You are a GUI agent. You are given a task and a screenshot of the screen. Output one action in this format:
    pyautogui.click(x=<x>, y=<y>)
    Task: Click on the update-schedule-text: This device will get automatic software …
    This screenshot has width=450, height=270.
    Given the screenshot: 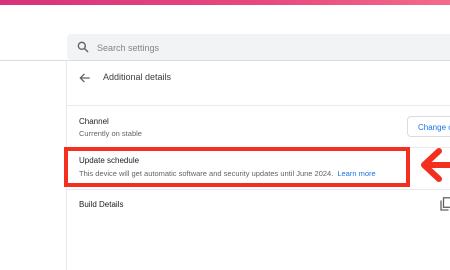 What is the action you would take?
    pyautogui.click(x=206, y=173)
    